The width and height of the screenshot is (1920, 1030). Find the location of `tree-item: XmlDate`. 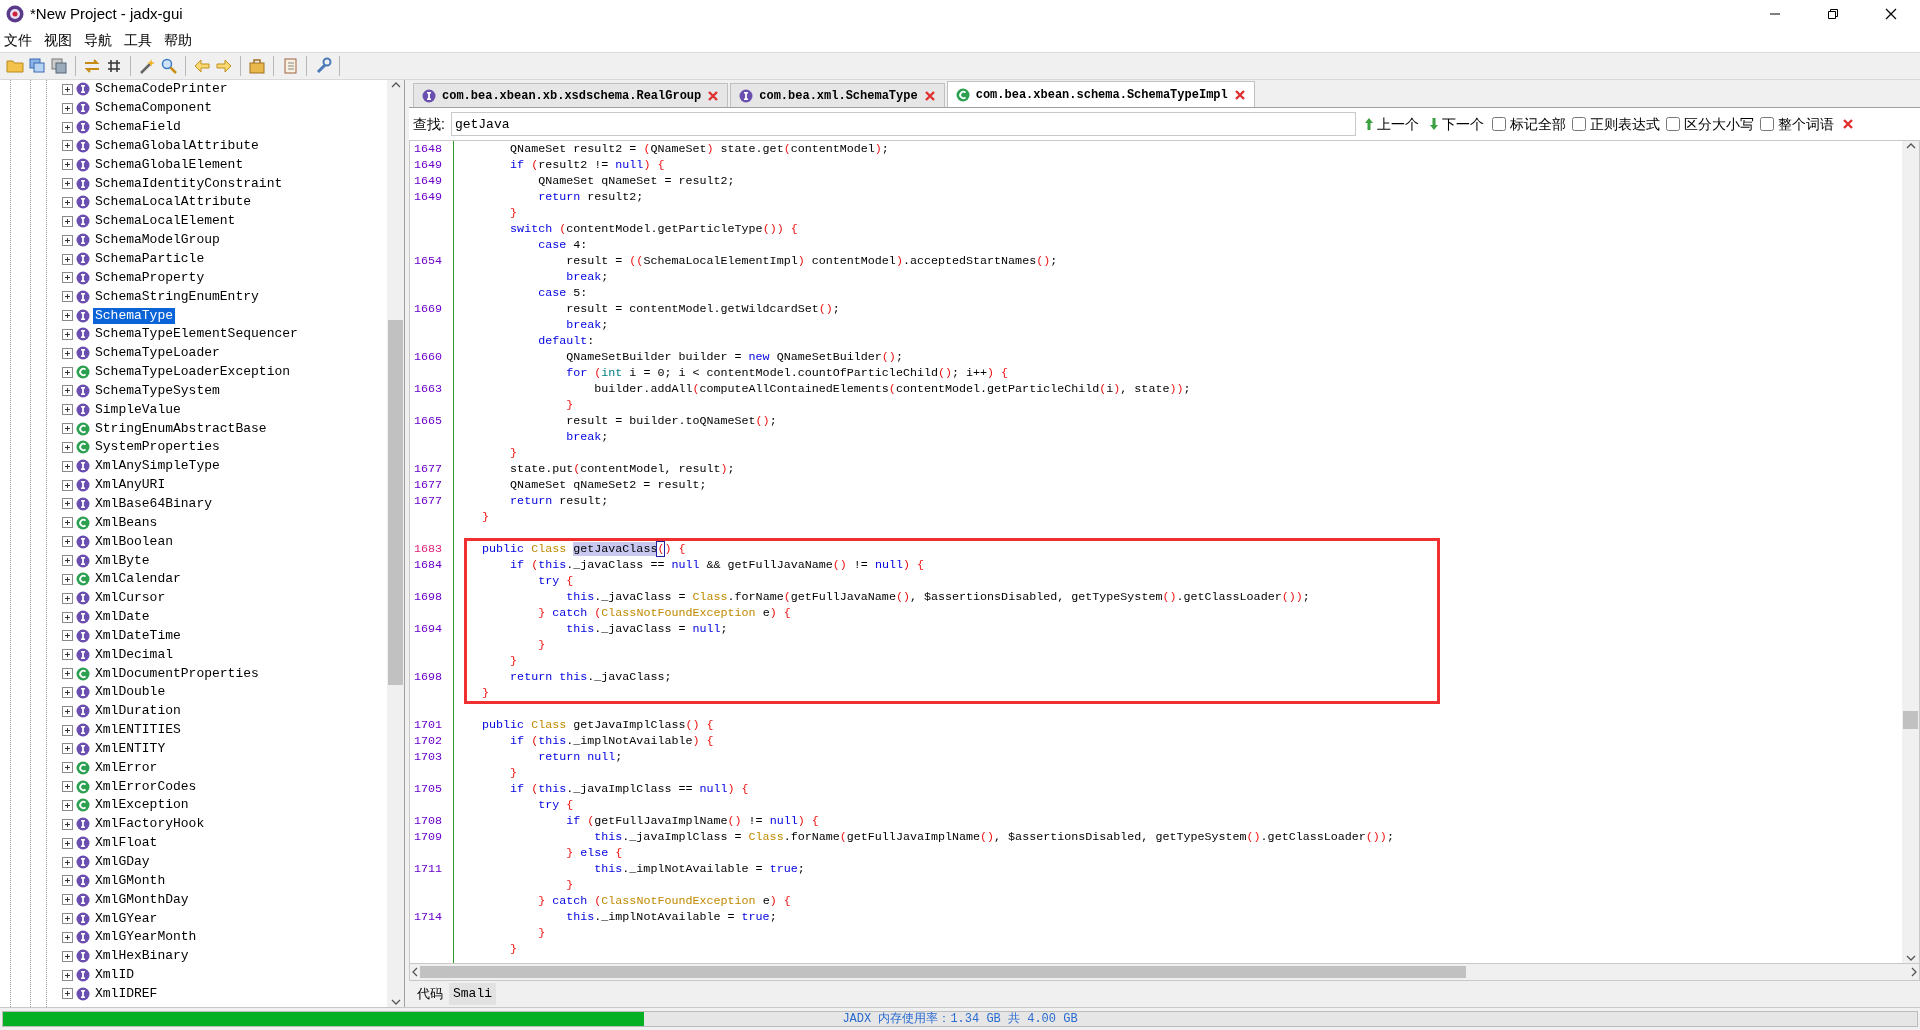

tree-item: XmlDate is located at coordinates (122, 617).